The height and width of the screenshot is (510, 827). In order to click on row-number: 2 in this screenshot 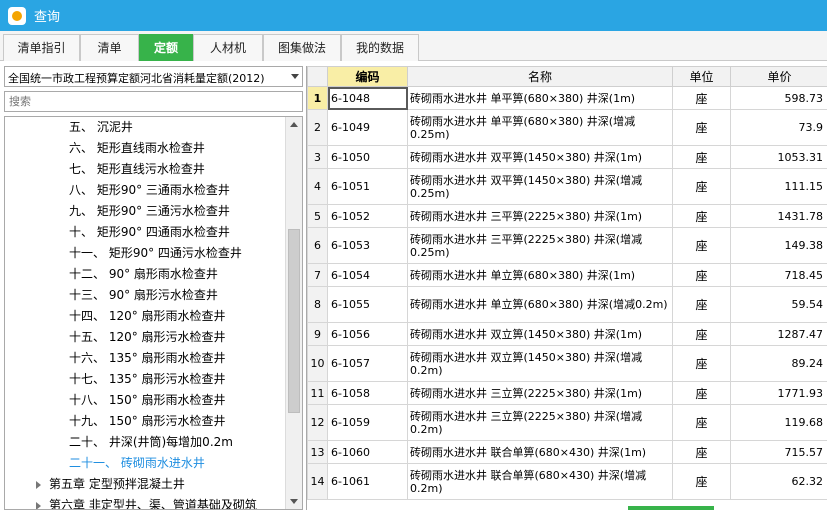, I will do `click(317, 127)`.